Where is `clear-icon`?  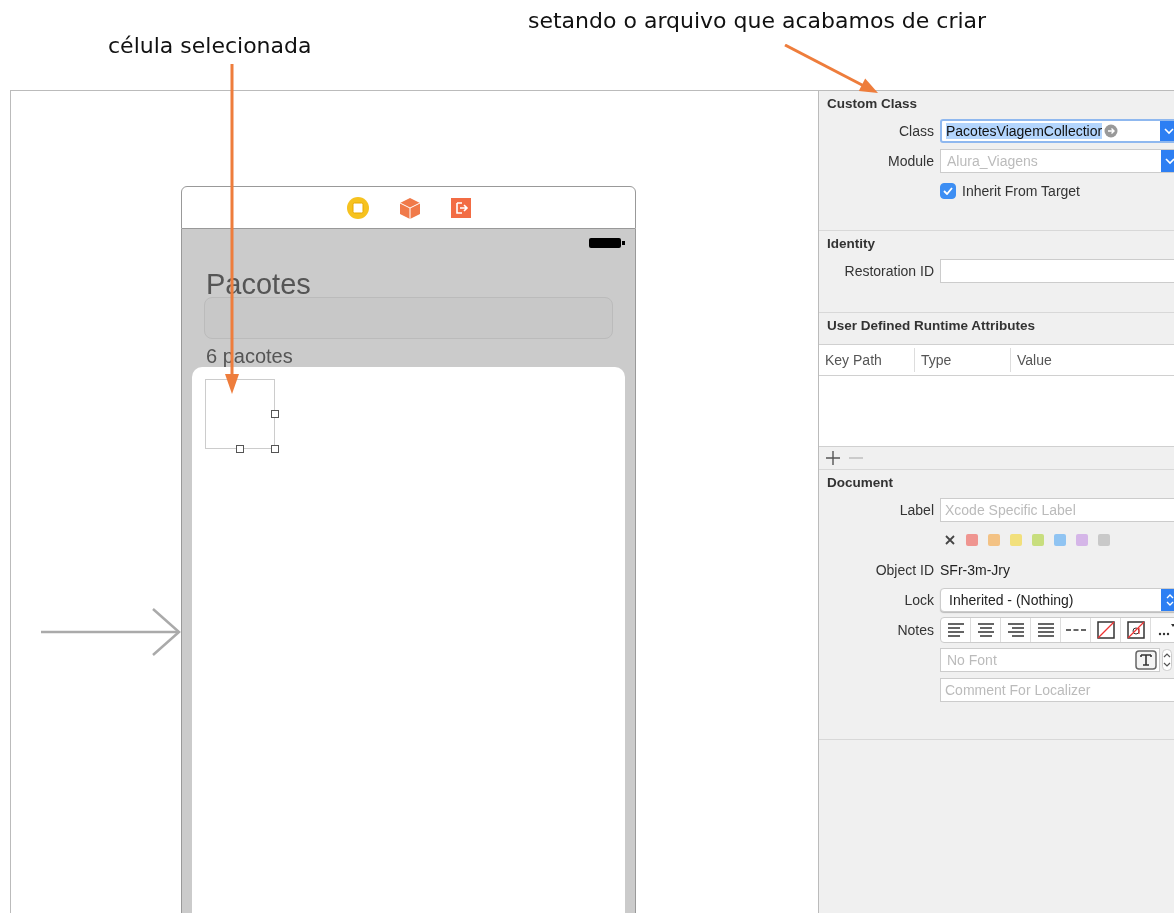 clear-icon is located at coordinates (950, 540).